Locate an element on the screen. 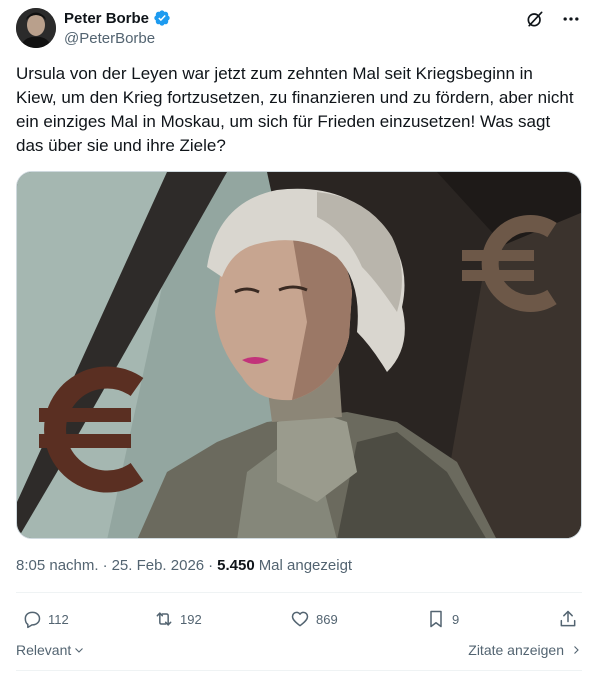 The width and height of the screenshot is (598, 678). action-bar: 112 192 869 9 is located at coordinates (299, 619).